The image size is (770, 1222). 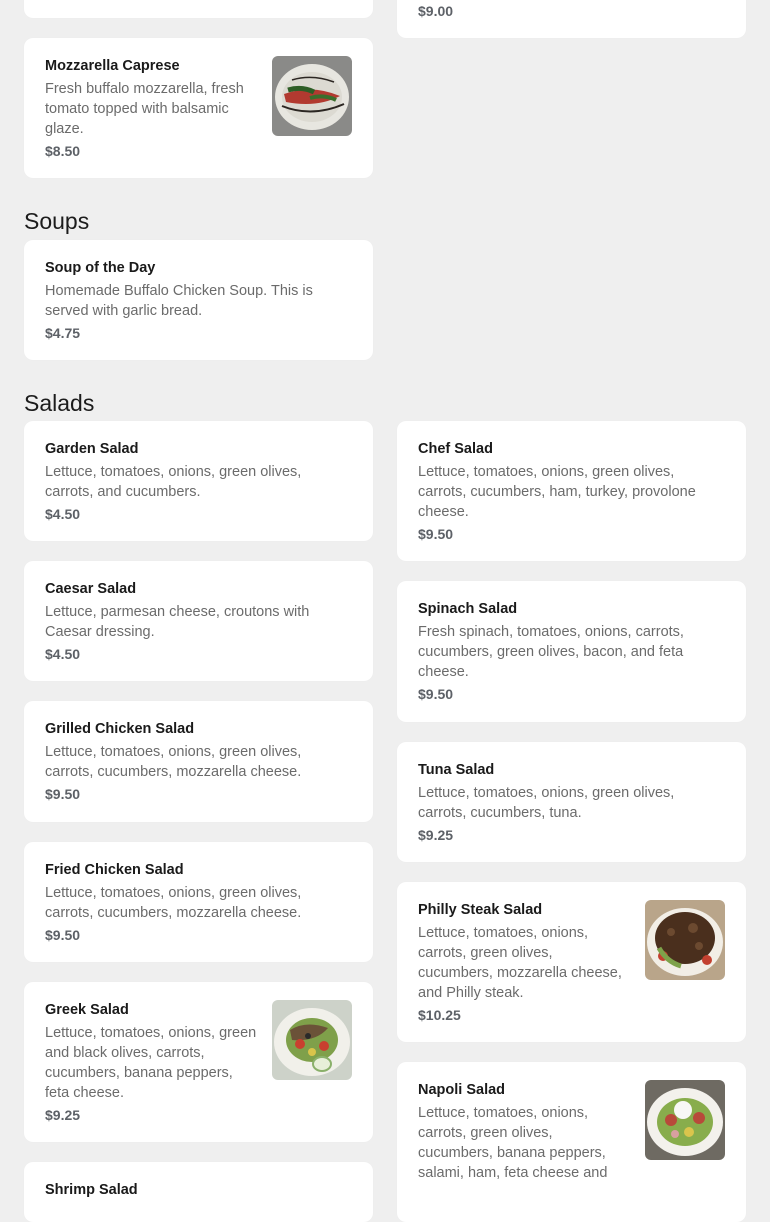 What do you see at coordinates (114, 870) in the screenshot?
I see `item-name: Fried Chicken Salad` at bounding box center [114, 870].